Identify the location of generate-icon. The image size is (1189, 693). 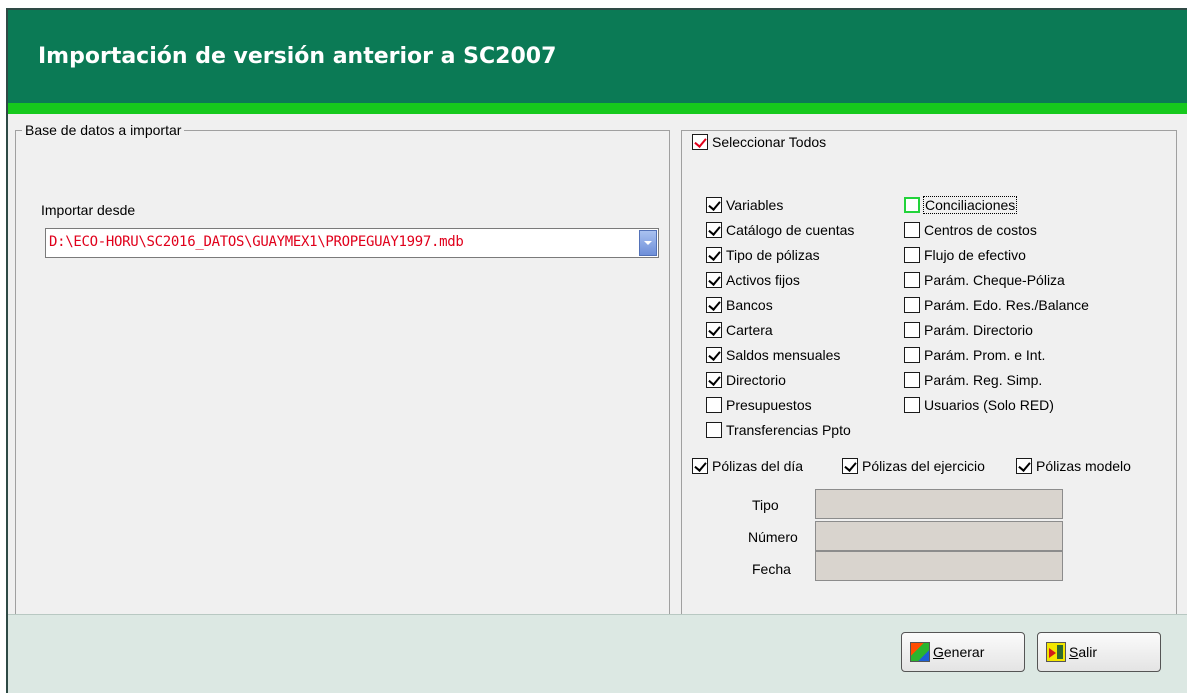
(920, 652).